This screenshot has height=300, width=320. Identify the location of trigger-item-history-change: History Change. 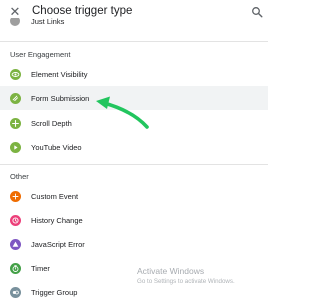
(134, 220).